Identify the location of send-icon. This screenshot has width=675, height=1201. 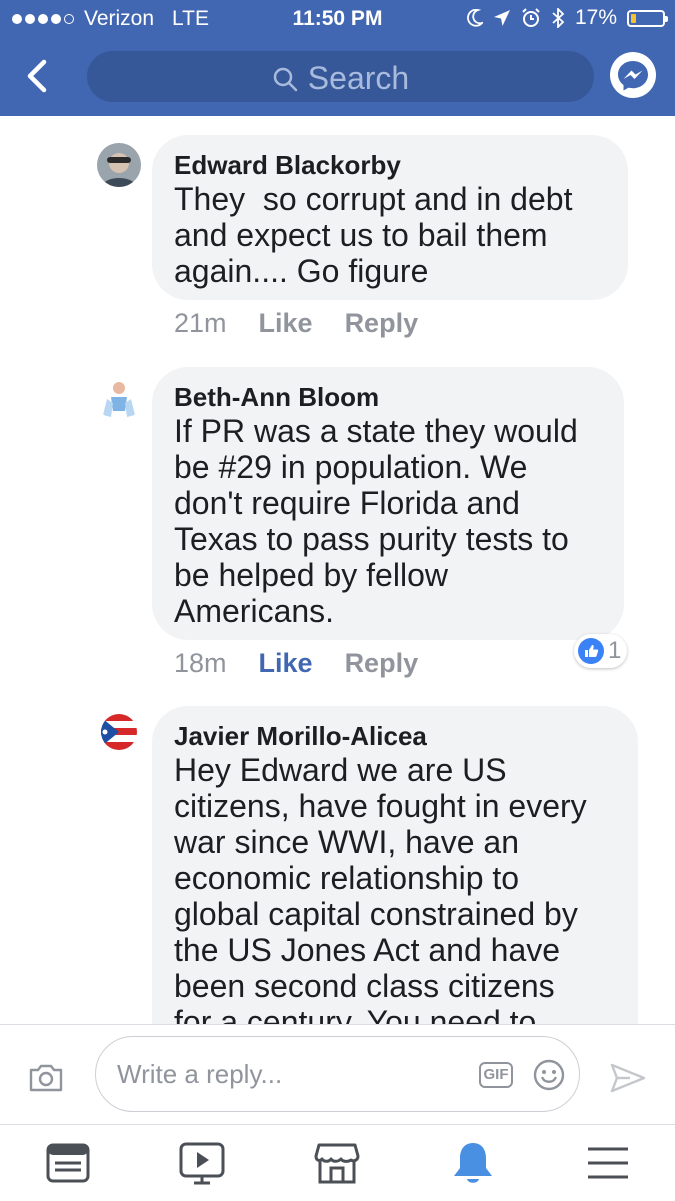
(628, 1078).